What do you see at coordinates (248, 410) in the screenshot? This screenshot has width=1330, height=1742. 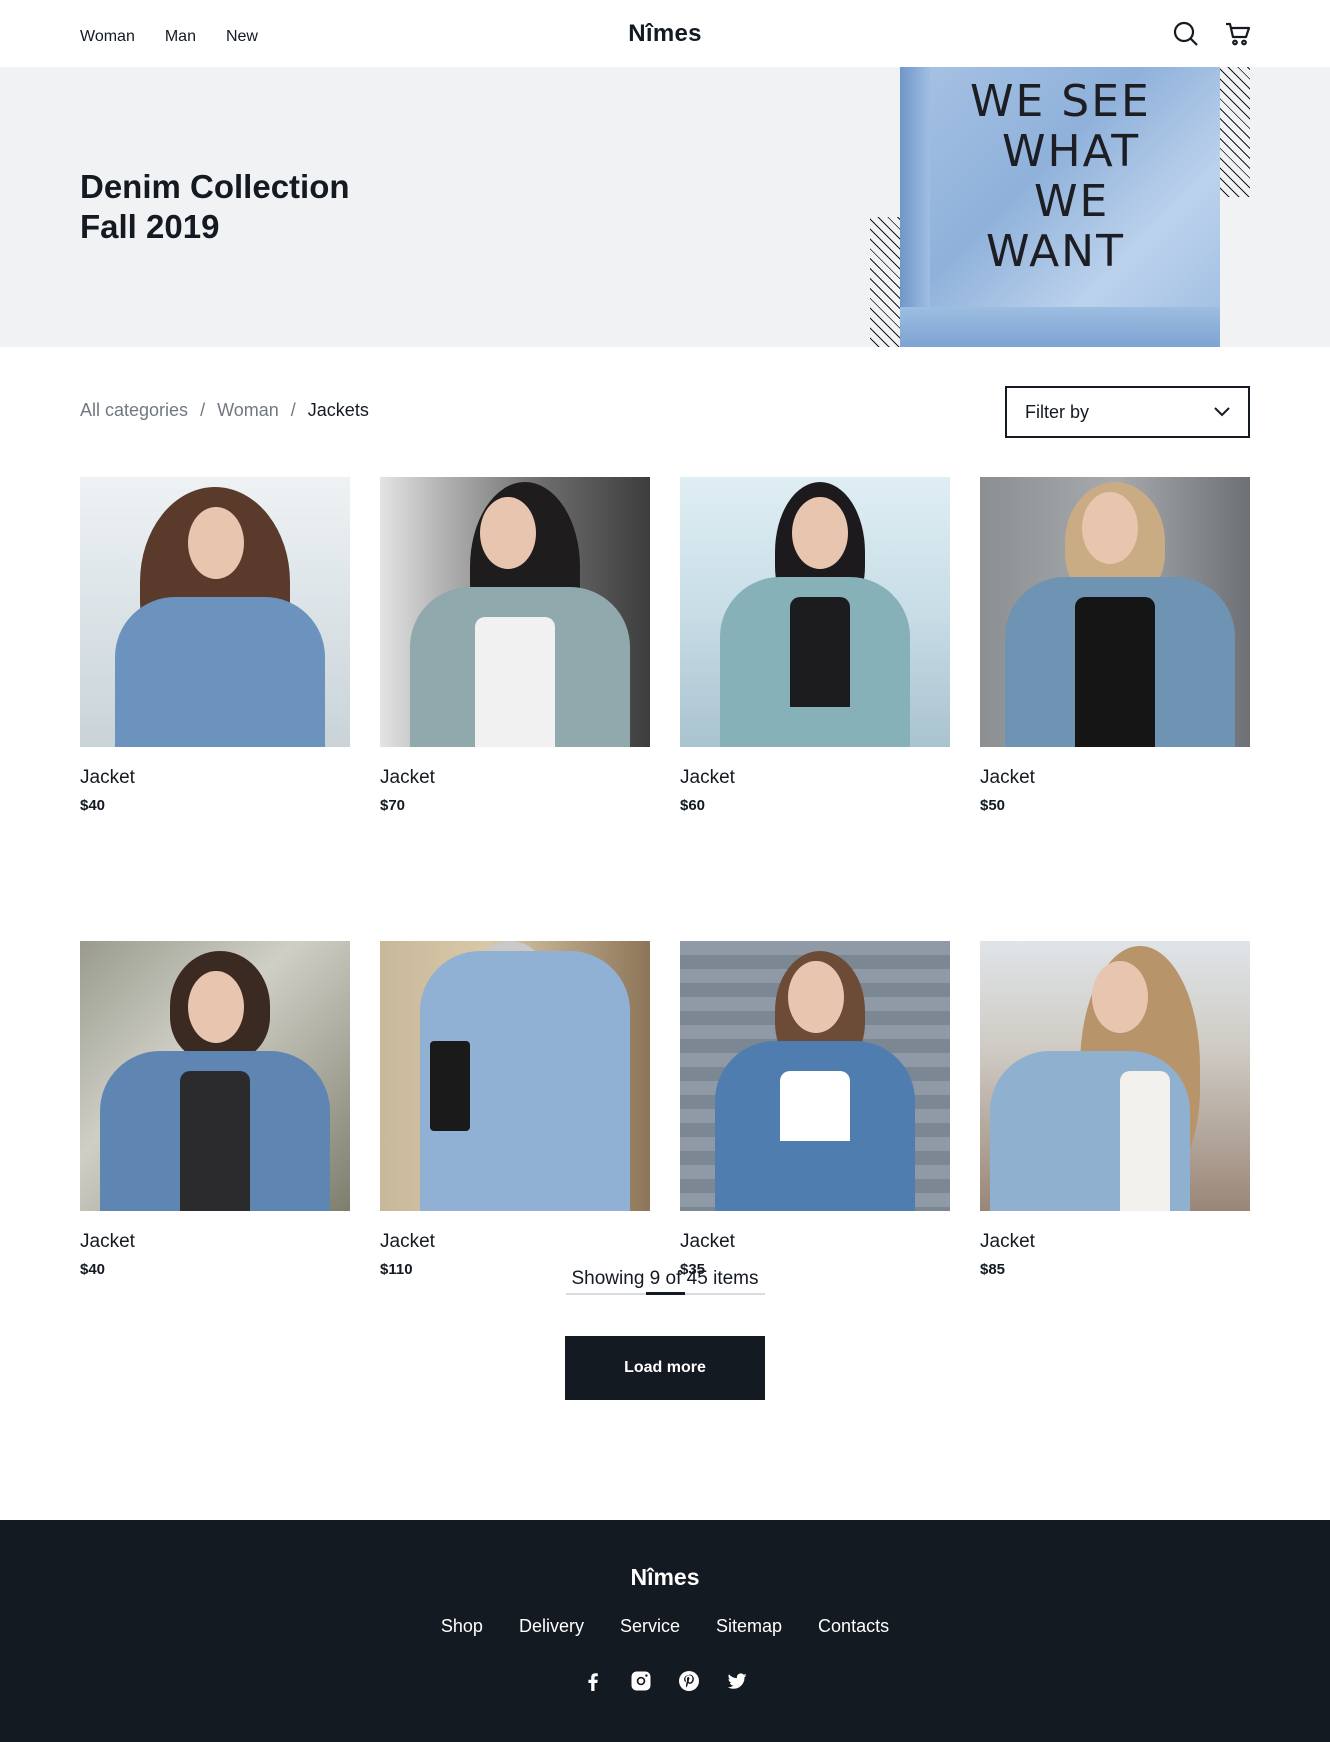 I see `breadcrumb-woman: Woman` at bounding box center [248, 410].